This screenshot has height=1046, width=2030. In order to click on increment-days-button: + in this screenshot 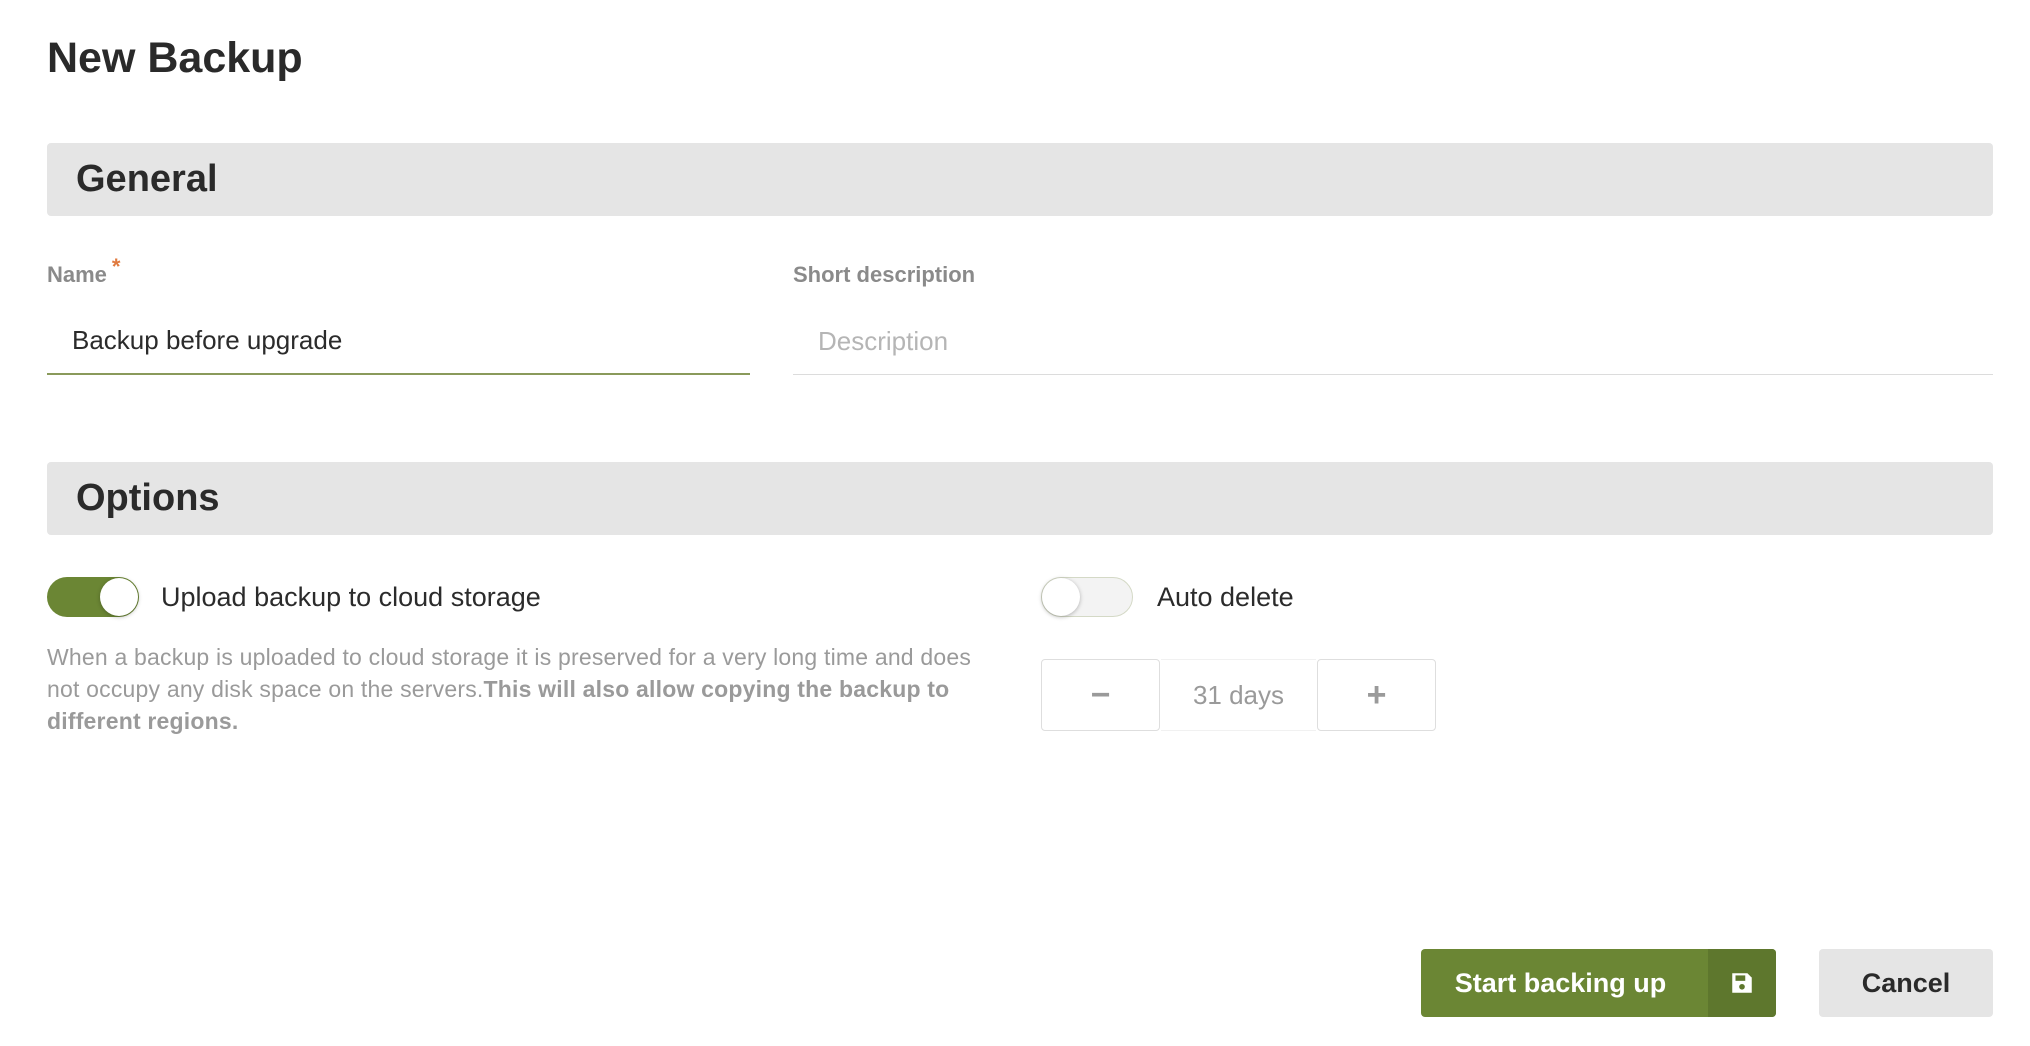, I will do `click(1376, 695)`.